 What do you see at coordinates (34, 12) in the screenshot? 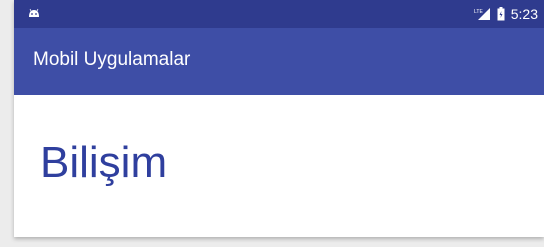
I see `android-icon` at bounding box center [34, 12].